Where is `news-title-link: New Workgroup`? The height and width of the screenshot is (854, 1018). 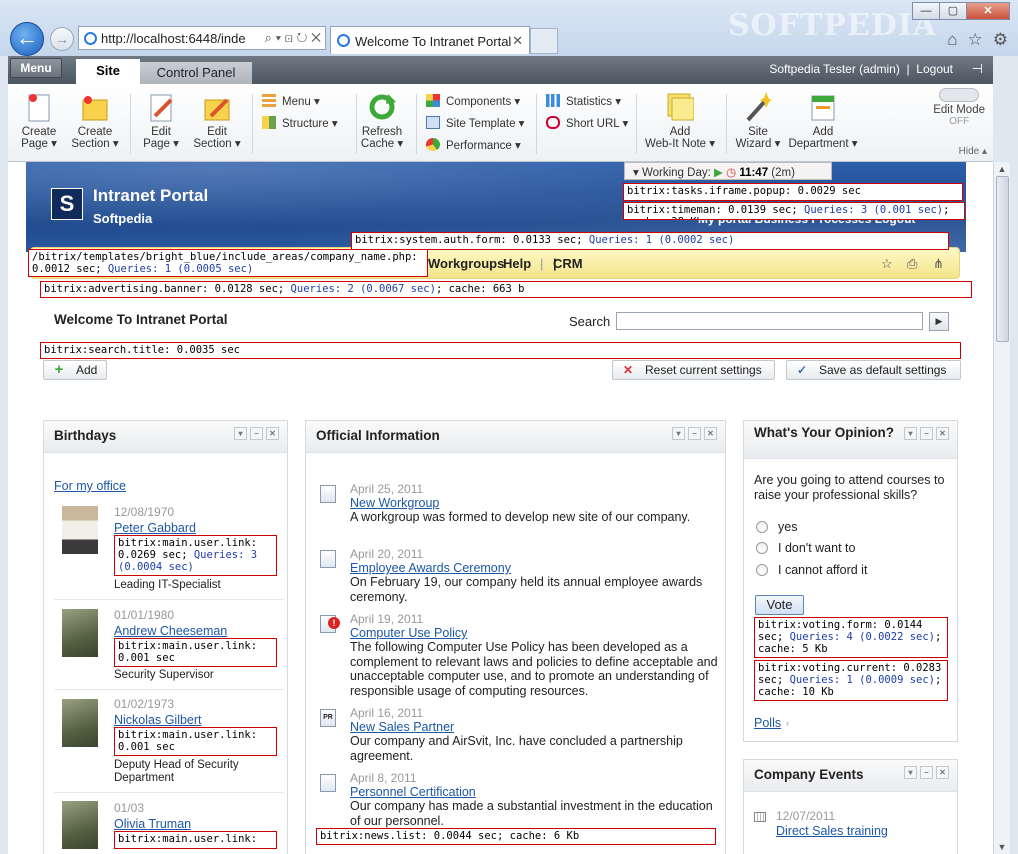
news-title-link: New Workgroup is located at coordinates (394, 503).